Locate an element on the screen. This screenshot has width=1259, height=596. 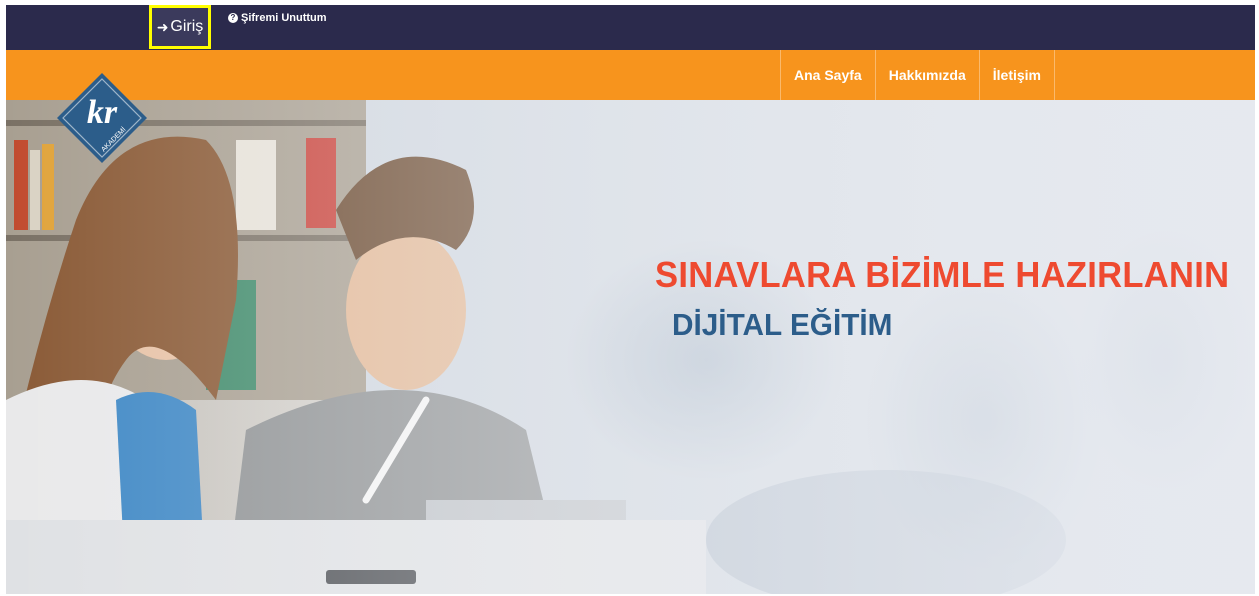
top-bar: ➜ Giriş ? Şifremi Unuttum is located at coordinates (630, 27).